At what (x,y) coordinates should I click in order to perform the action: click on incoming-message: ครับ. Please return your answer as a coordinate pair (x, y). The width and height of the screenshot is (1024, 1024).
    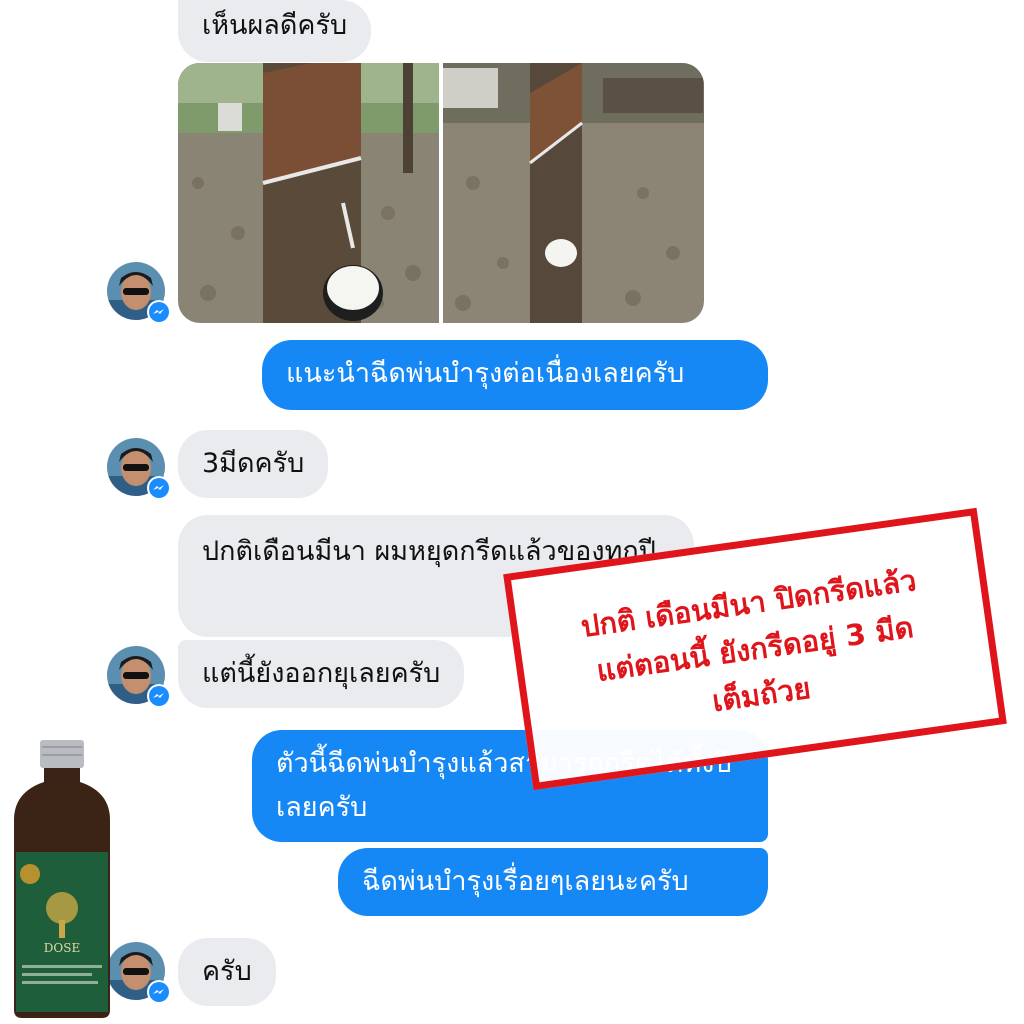
    Looking at the image, I should click on (227, 972).